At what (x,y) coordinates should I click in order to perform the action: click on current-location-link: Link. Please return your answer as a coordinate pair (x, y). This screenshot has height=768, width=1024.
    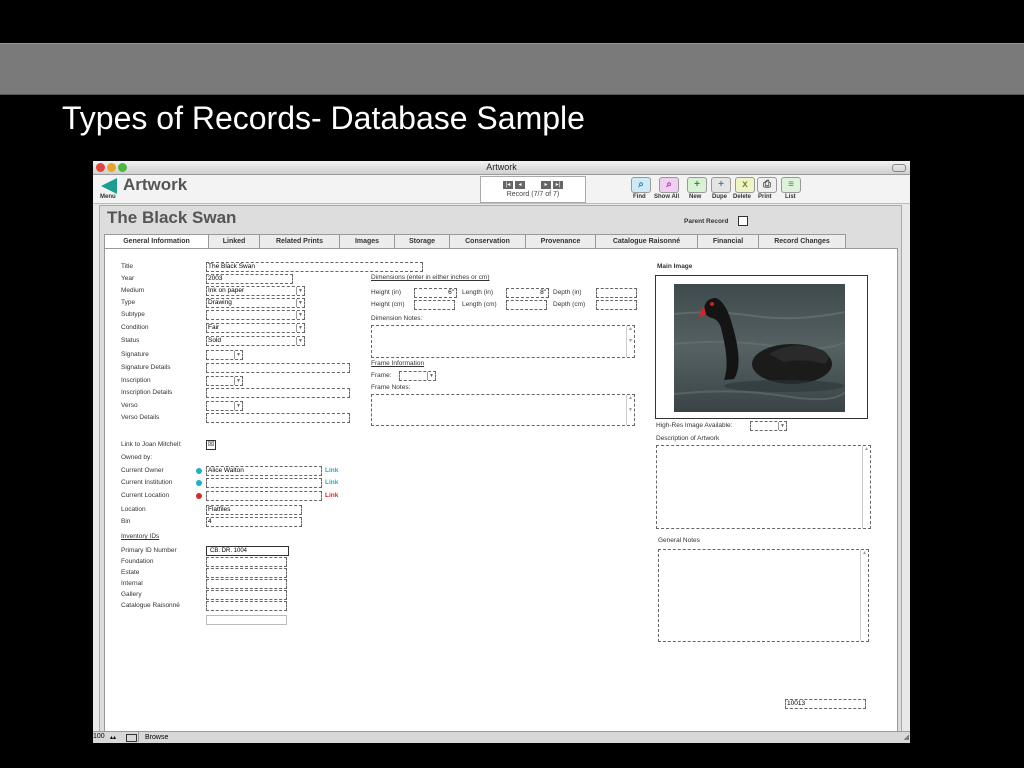
    Looking at the image, I should click on (331, 495).